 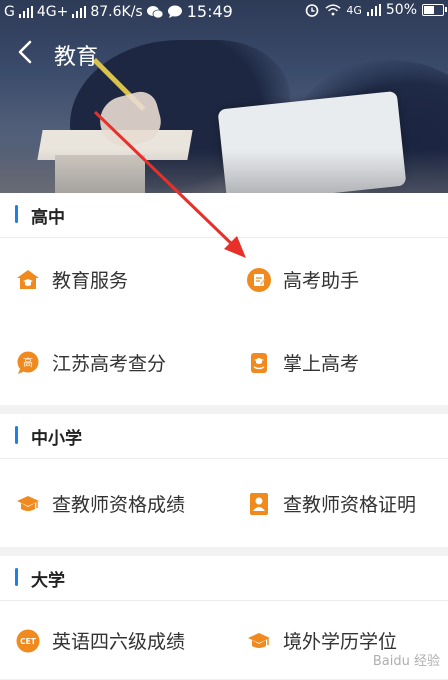 What do you see at coordinates (28, 279) in the screenshot?
I see `school-house-icon` at bounding box center [28, 279].